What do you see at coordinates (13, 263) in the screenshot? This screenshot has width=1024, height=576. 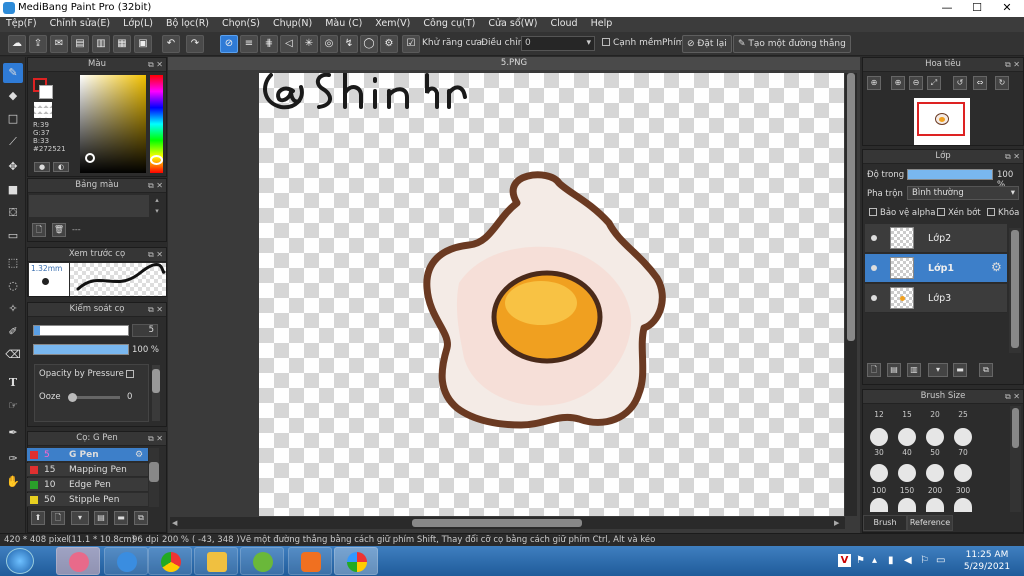 I see `select-rect-tool-icon: ⬚` at bounding box center [13, 263].